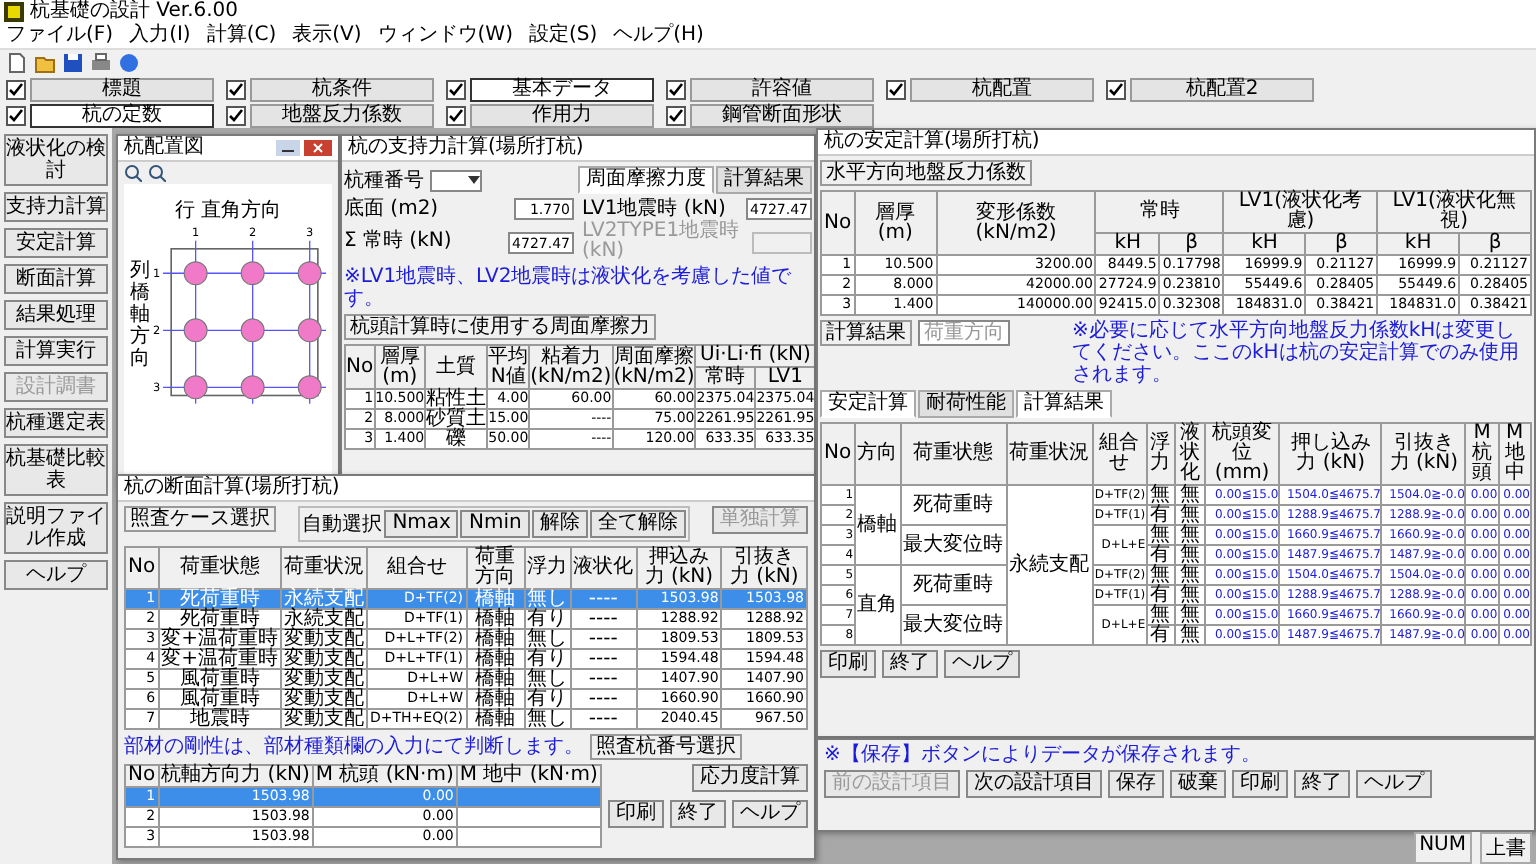  What do you see at coordinates (73, 63) in the screenshot?
I see `save-icon` at bounding box center [73, 63].